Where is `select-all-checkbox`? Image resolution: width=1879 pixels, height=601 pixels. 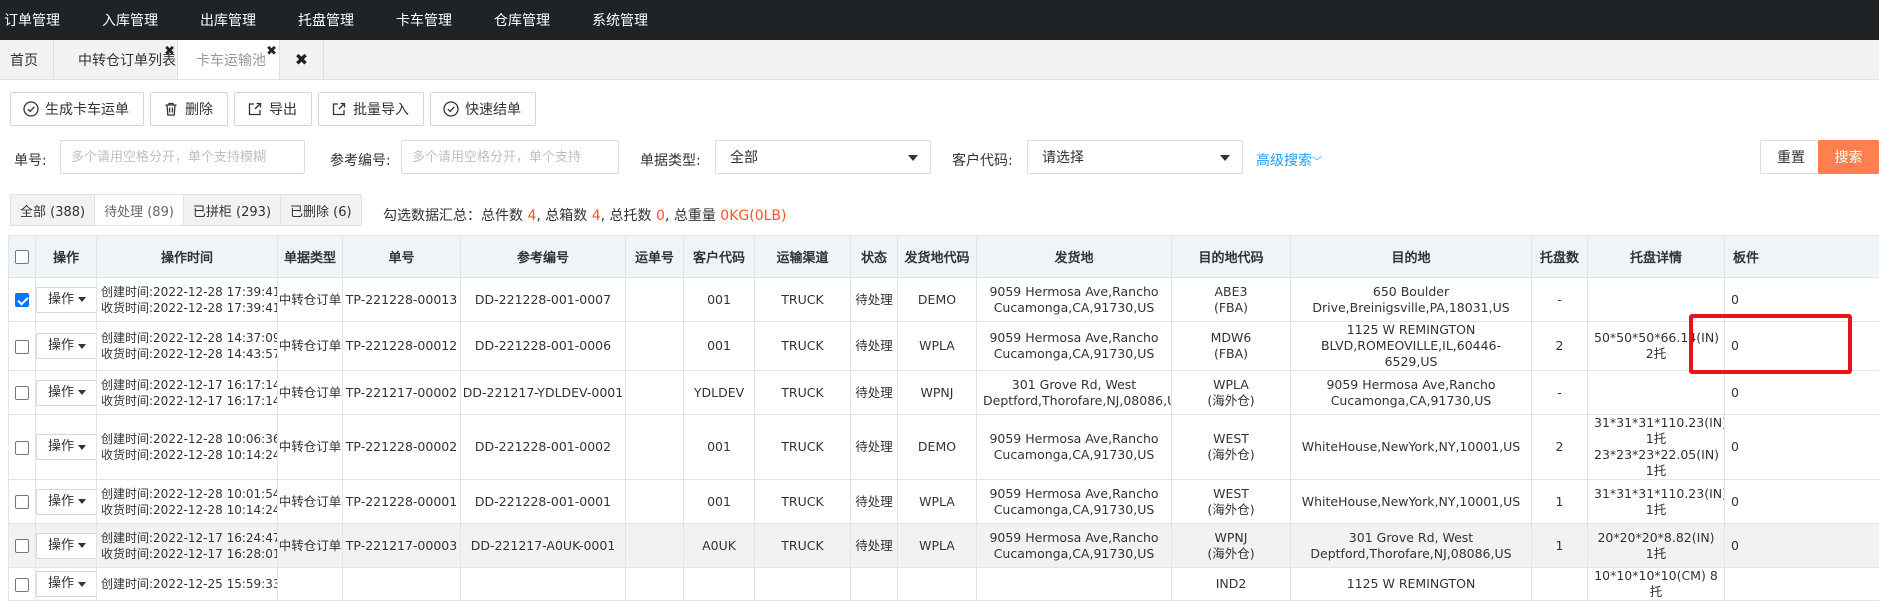 select-all-checkbox is located at coordinates (22, 257).